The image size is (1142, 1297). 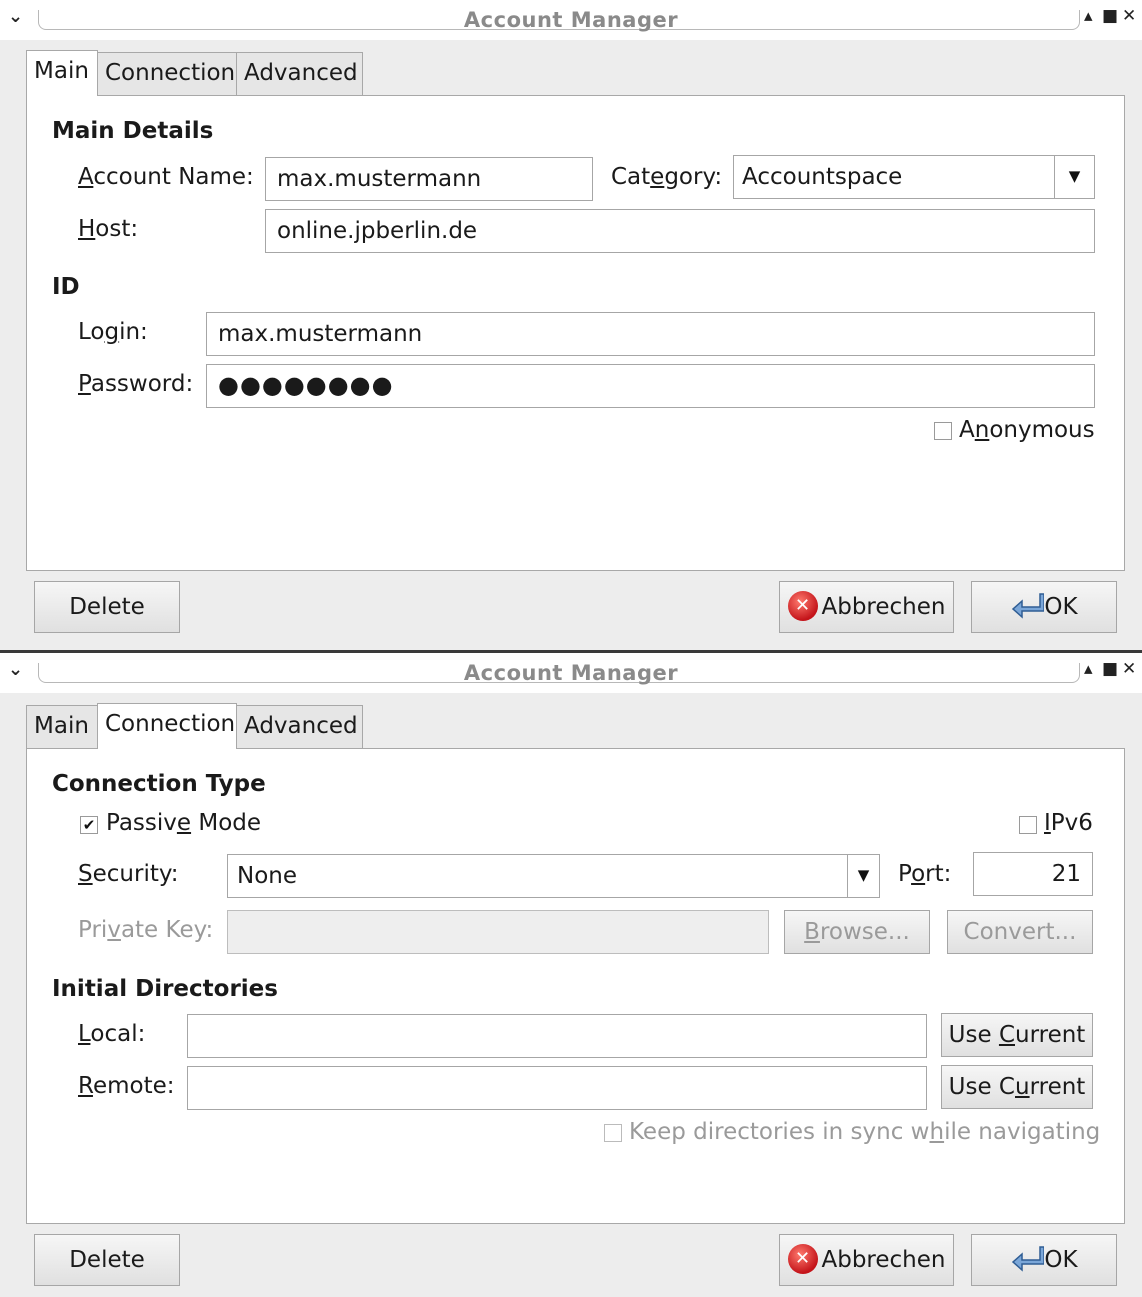 I want to click on category-select: Accountspace ▼, so click(x=914, y=177).